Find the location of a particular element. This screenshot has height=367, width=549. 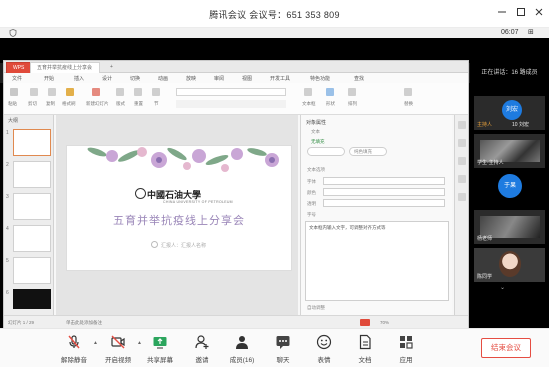

slide-counter: 幻灯片 1 / 29 is located at coordinates (21, 322).